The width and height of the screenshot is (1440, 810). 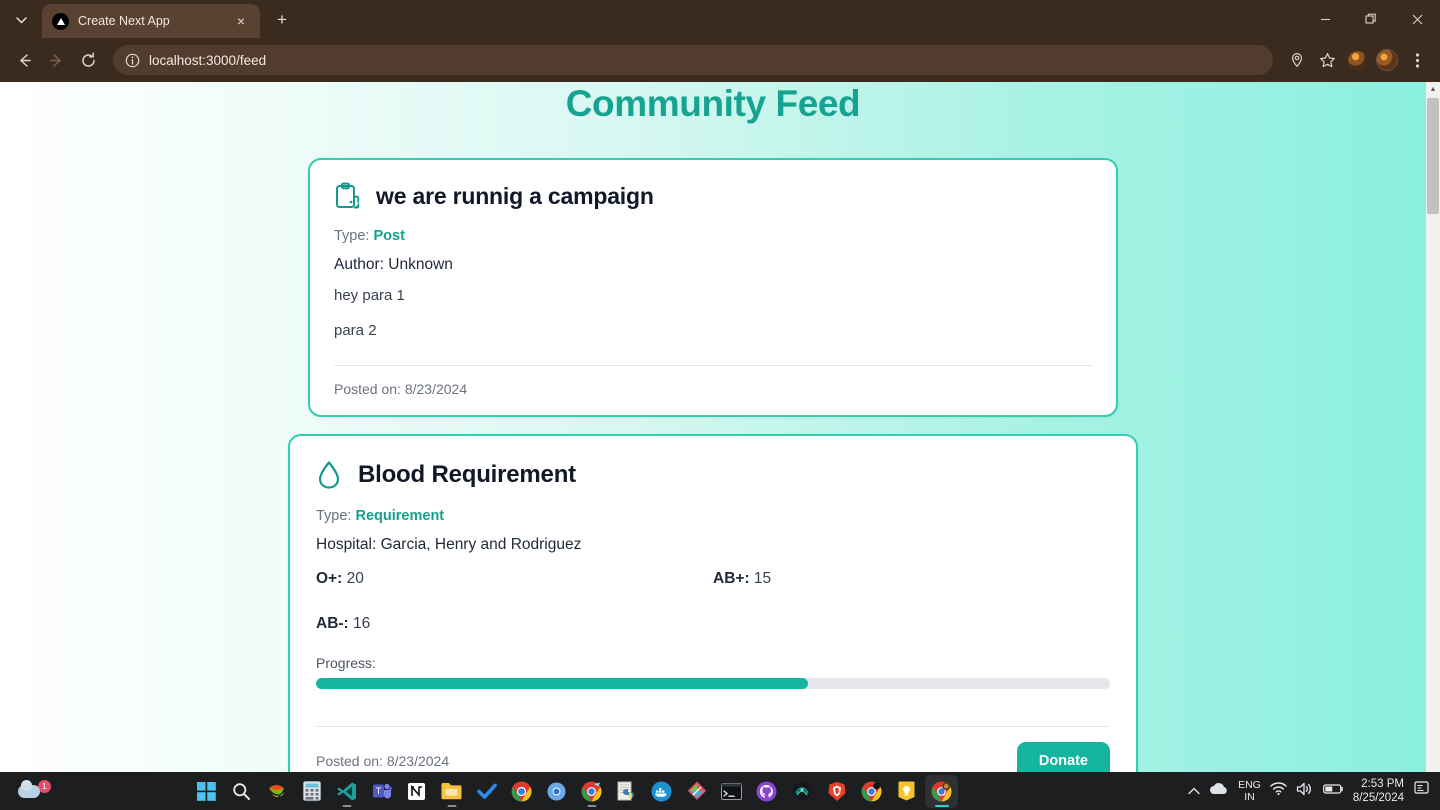 I want to click on extension-avatar-icon, so click(x=1357, y=60).